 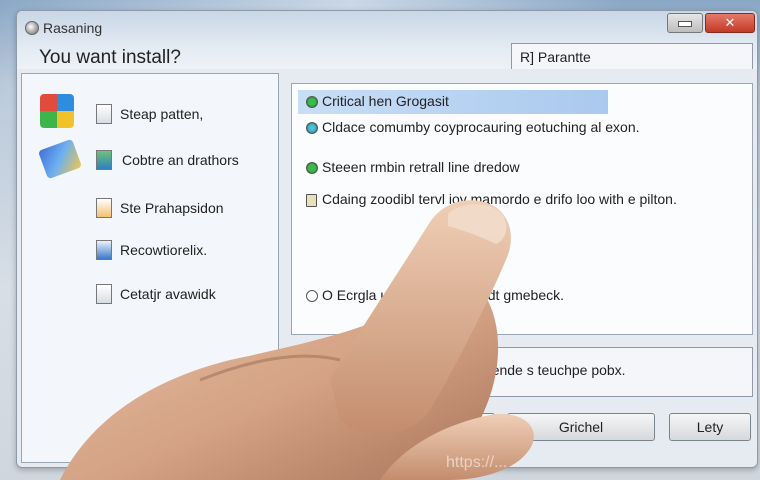 What do you see at coordinates (685, 23) in the screenshot?
I see `restore-button` at bounding box center [685, 23].